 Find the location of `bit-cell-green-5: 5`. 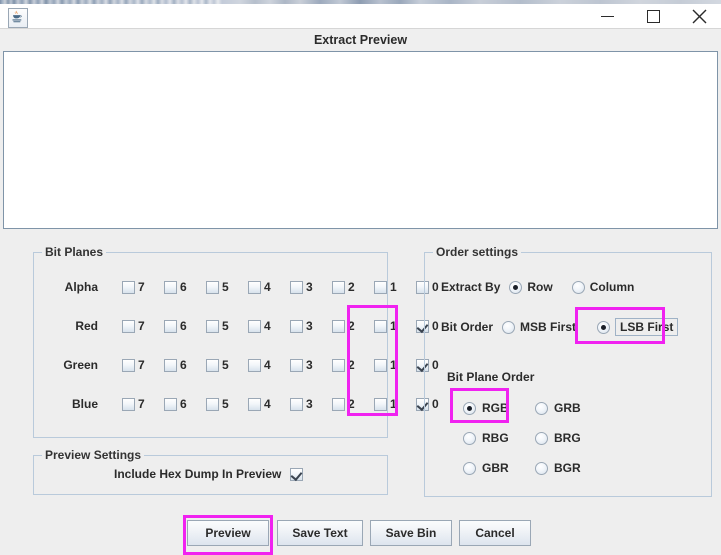

bit-cell-green-5: 5 is located at coordinates (217, 365).